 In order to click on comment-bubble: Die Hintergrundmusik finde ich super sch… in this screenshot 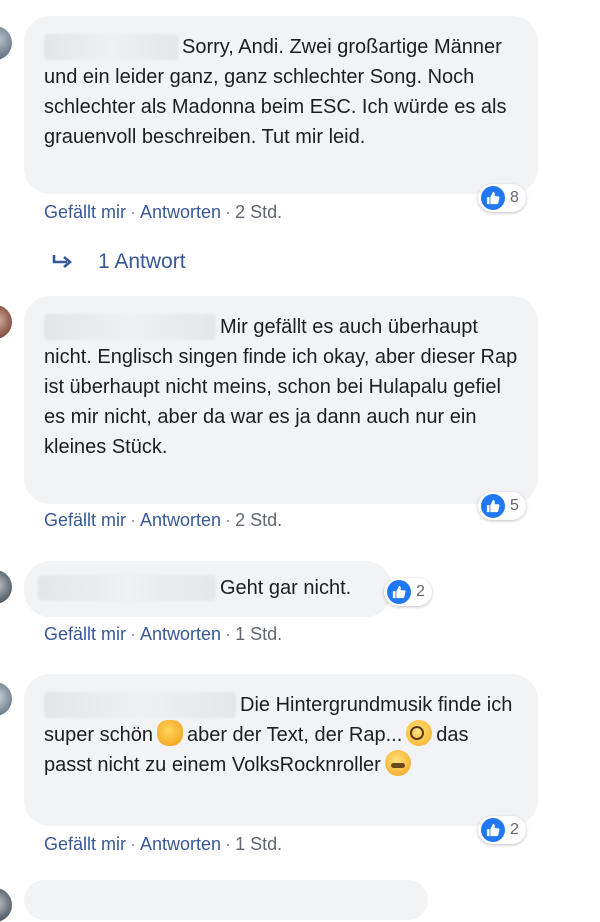, I will do `click(281, 750)`.